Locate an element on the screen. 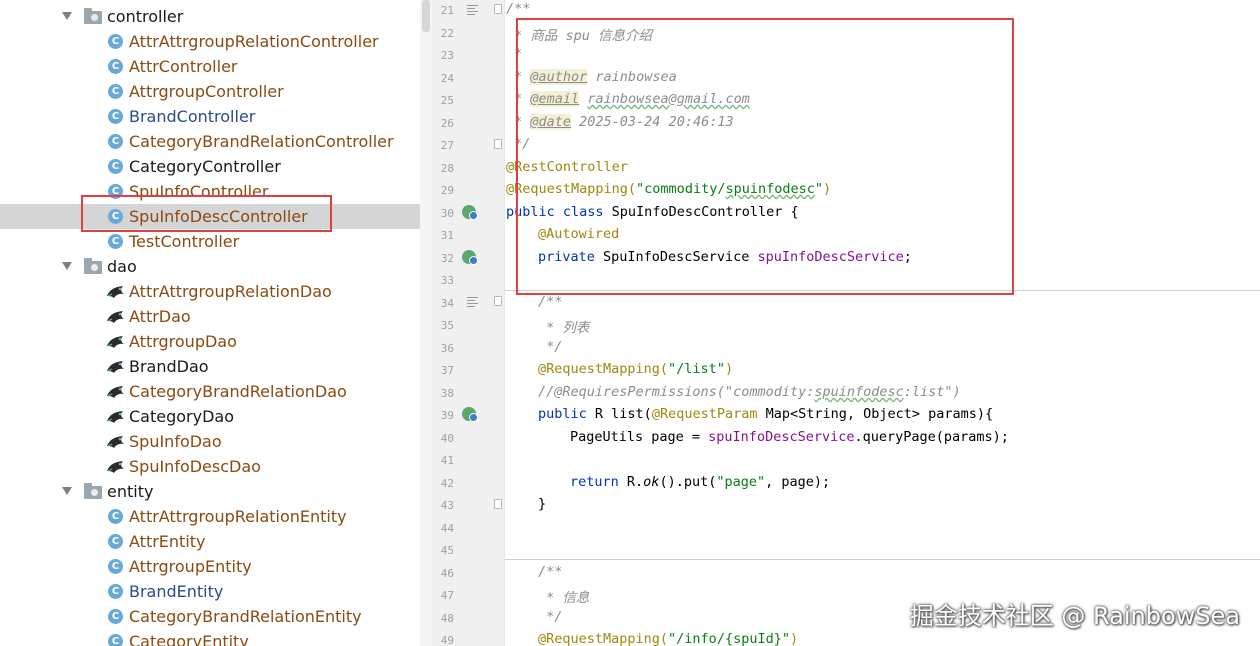  spring-endpoint-icon is located at coordinates (470, 414).